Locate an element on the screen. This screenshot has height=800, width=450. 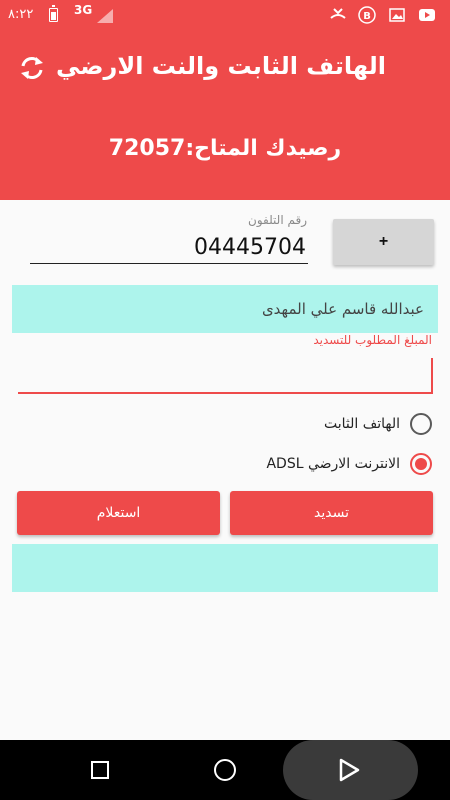
phone-input is located at coordinates (169, 248).